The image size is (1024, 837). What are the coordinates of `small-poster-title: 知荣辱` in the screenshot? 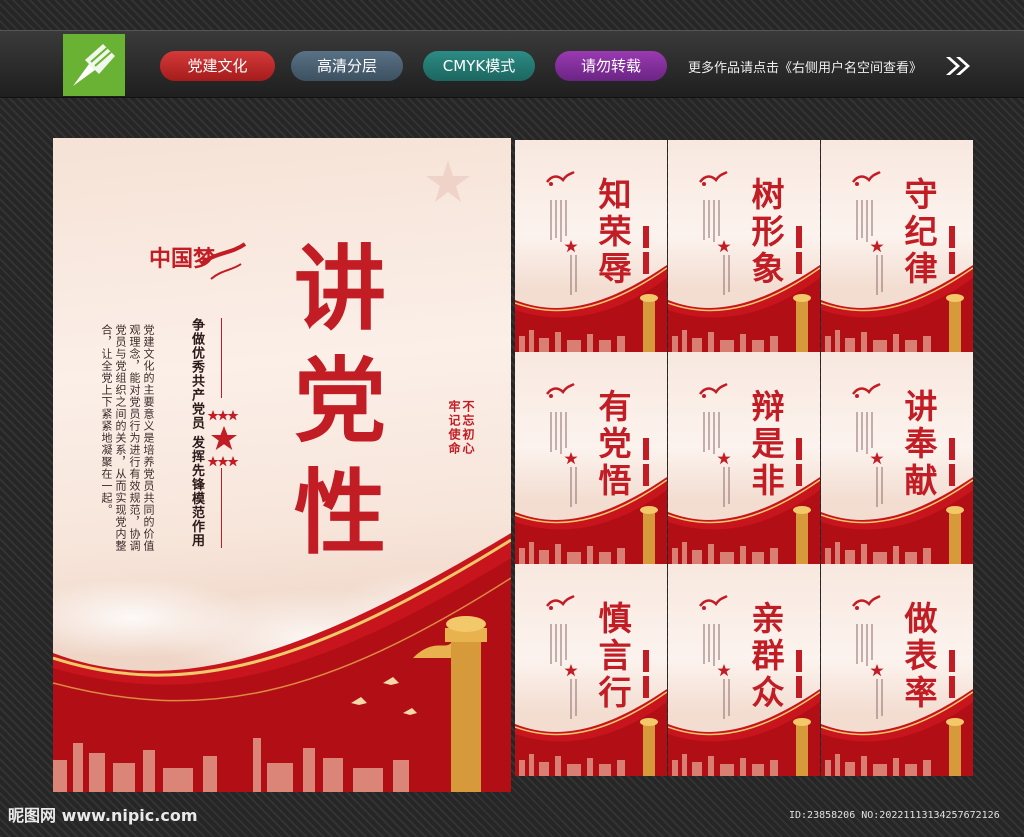 It's located at (615, 231).